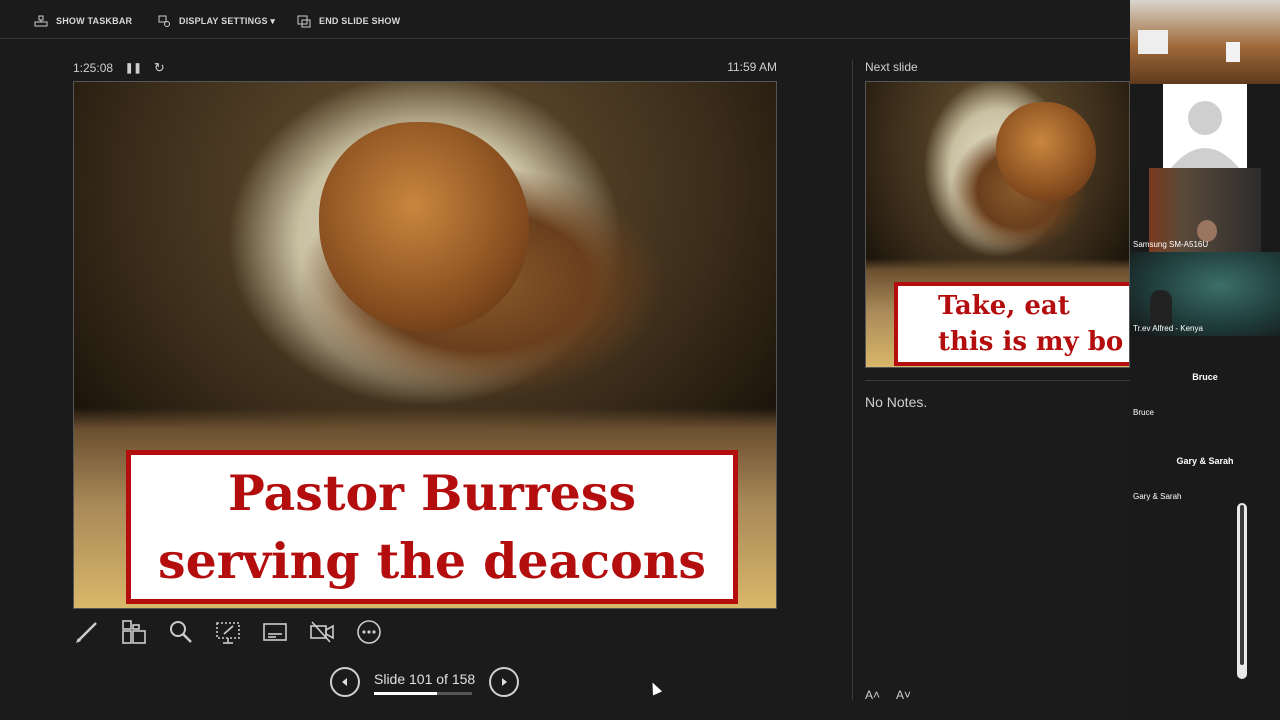 The image size is (1280, 720). Describe the element at coordinates (896, 402) in the screenshot. I see `speaker-notes: No Notes.` at that location.